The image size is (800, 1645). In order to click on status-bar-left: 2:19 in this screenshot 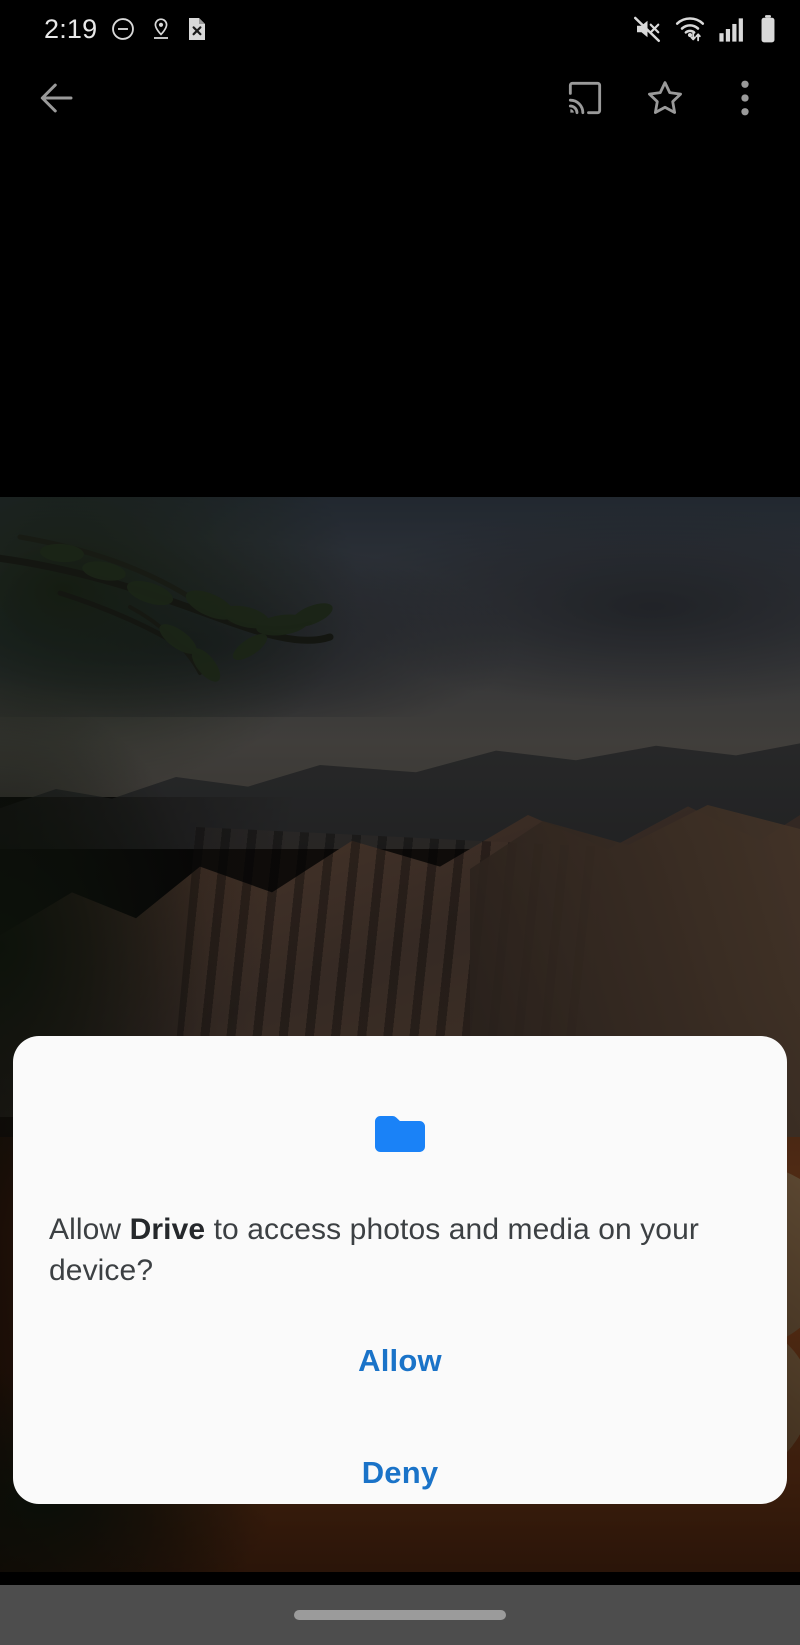, I will do `click(126, 29)`.